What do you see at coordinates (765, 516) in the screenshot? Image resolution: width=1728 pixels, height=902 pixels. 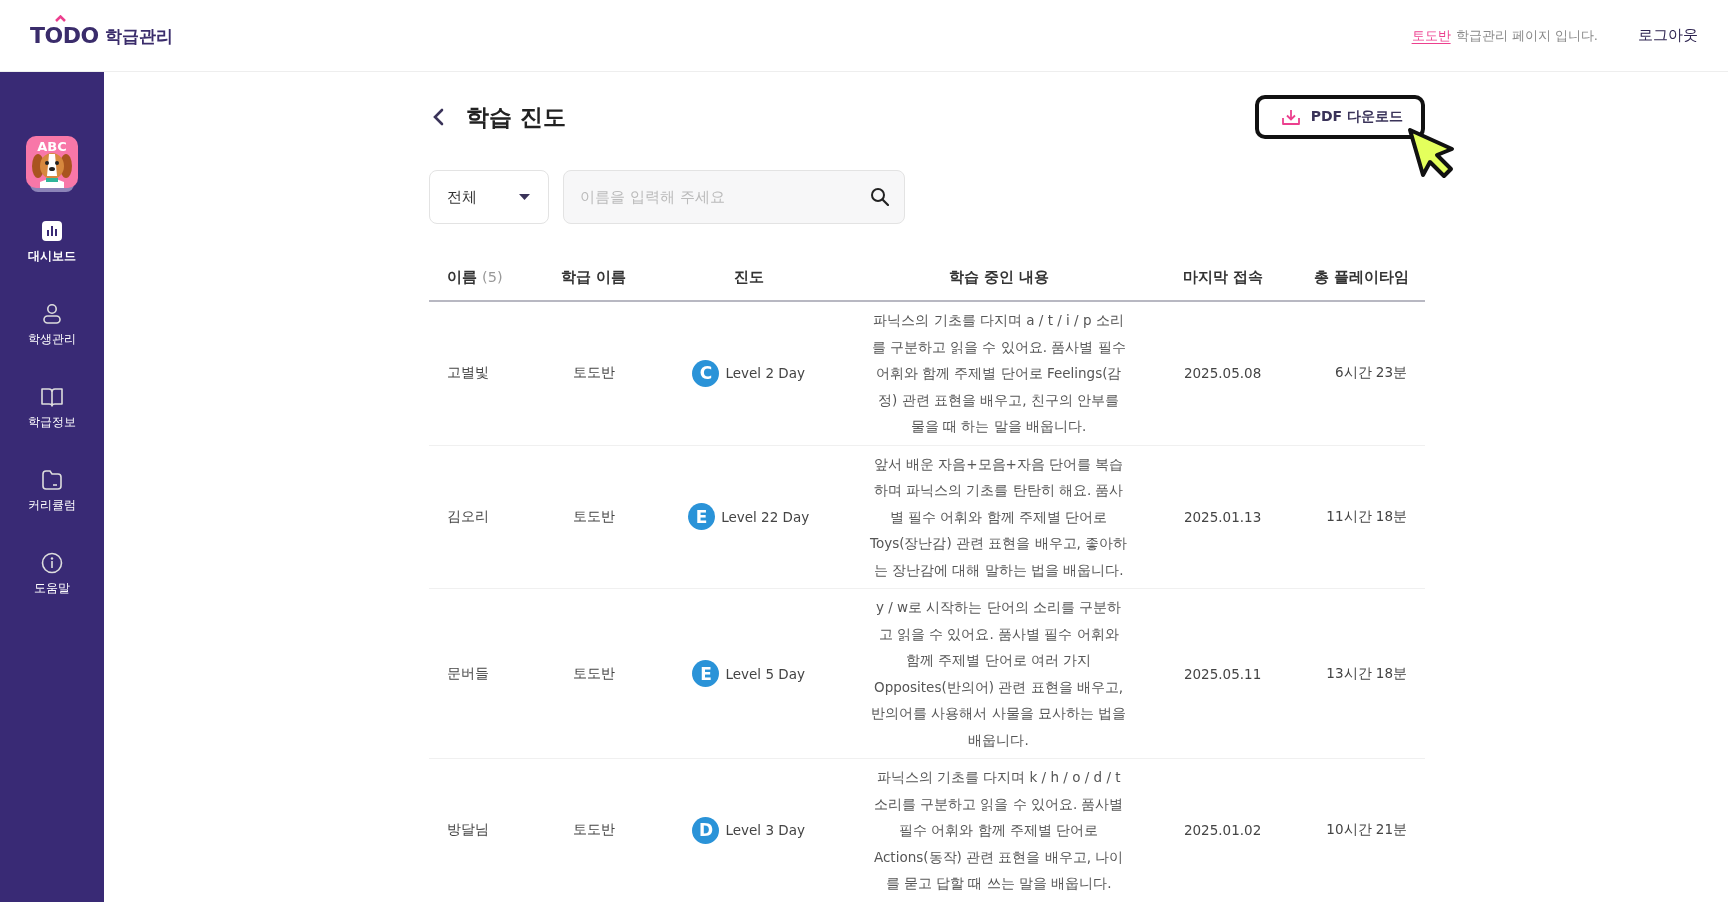 I see `level-text: Level 22 Day` at bounding box center [765, 516].